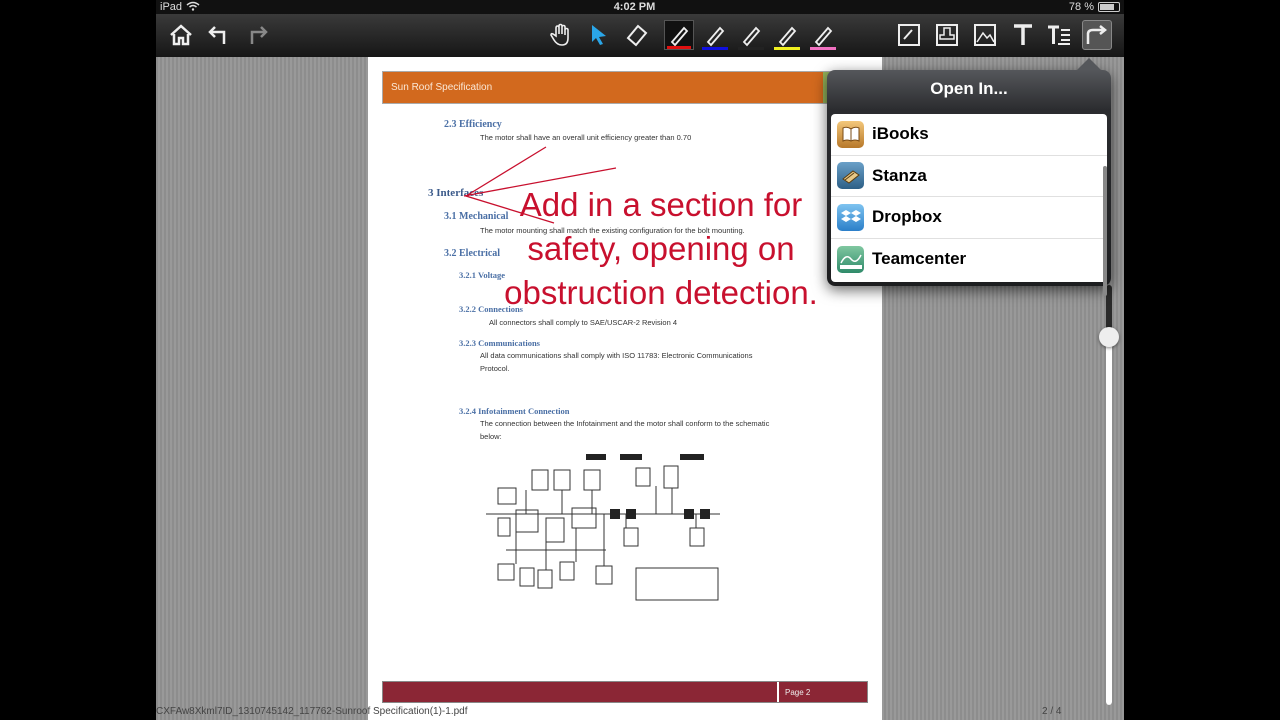 The height and width of the screenshot is (720, 1280). What do you see at coordinates (181, 35) in the screenshot?
I see `home-icon` at bounding box center [181, 35].